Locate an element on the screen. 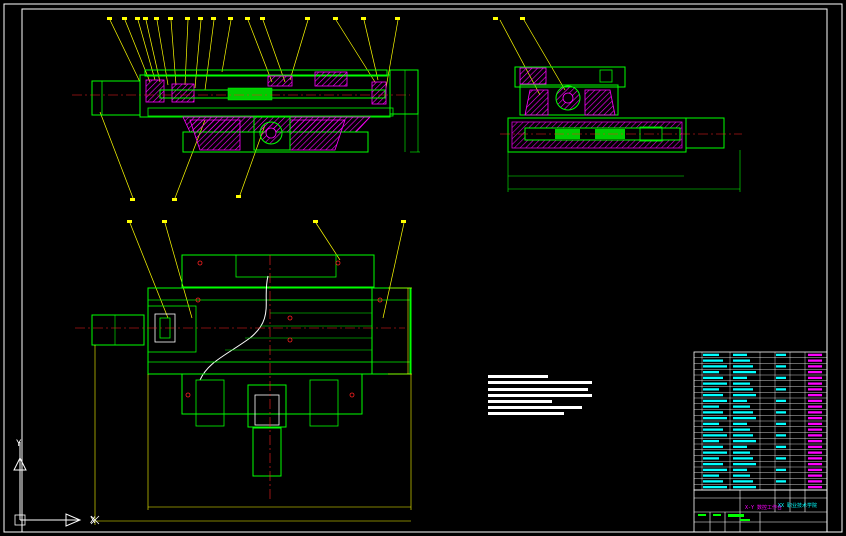 Image resolution: width=846 pixels, height=536 pixels. x-axis-stepper-motor is located at coordinates (116, 98).